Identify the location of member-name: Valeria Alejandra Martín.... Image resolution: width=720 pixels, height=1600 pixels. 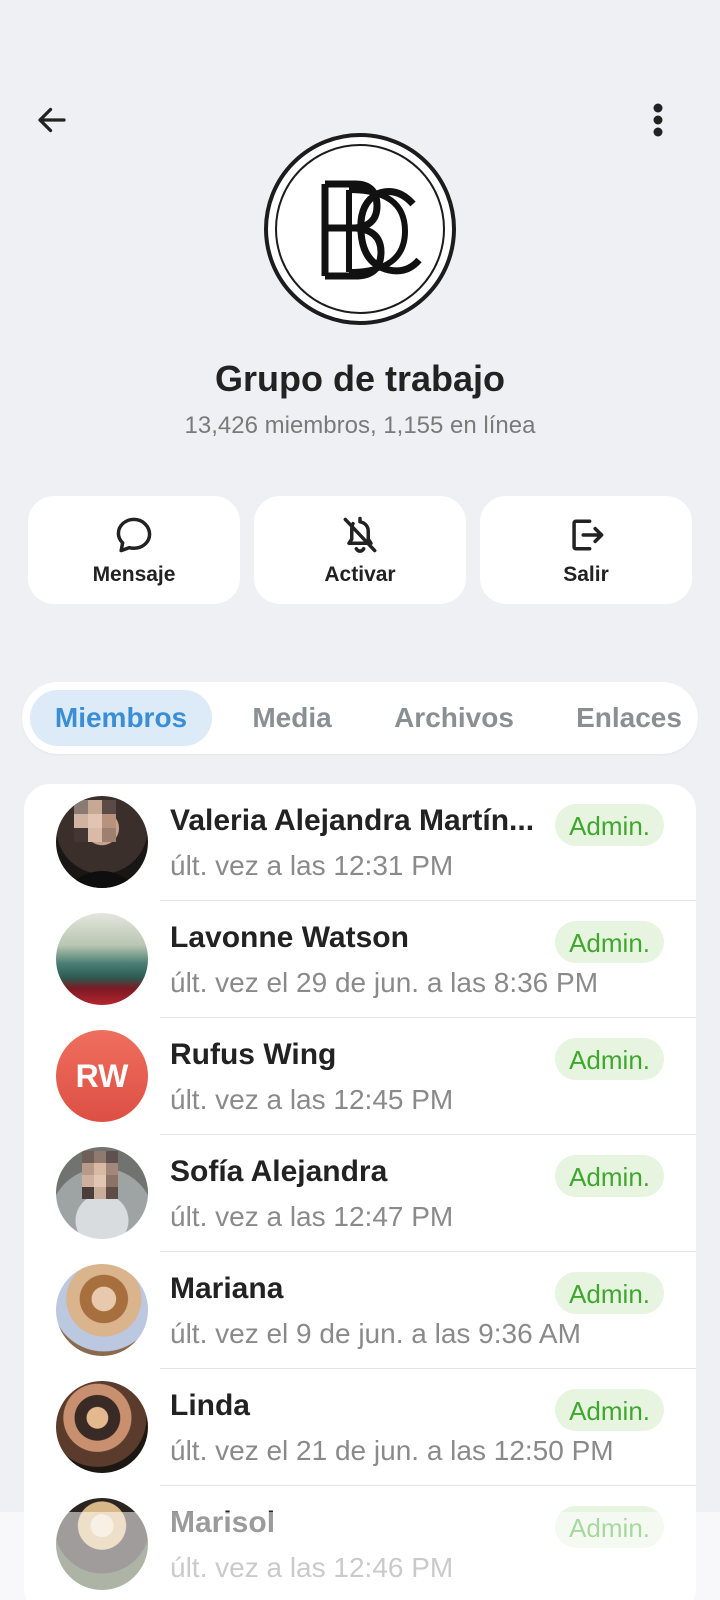
(352, 820).